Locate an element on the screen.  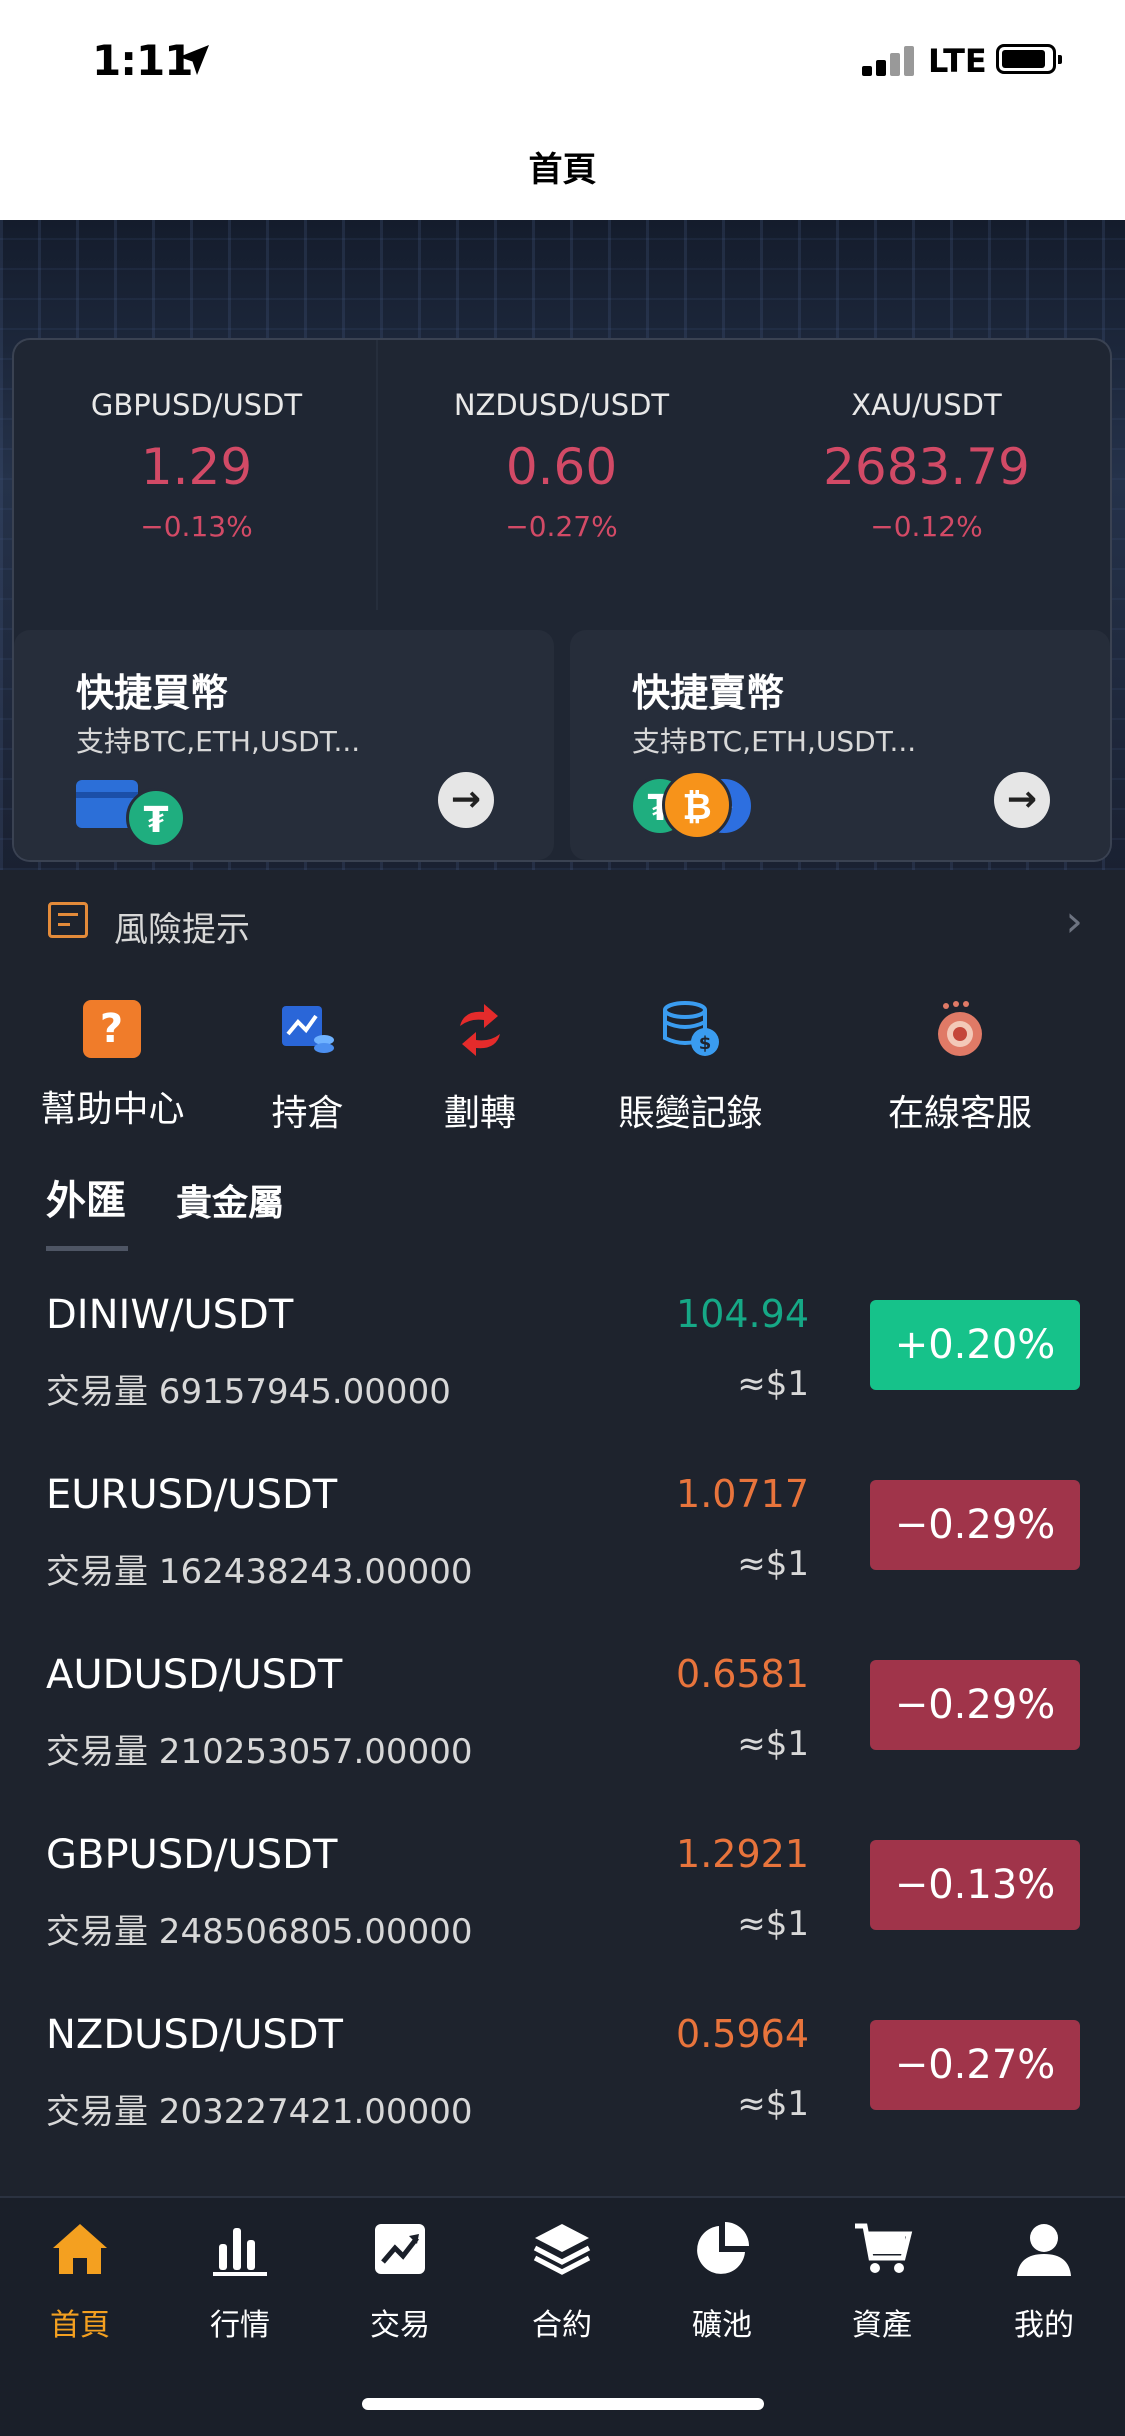
usdt-coin-icon: ₮ is located at coordinates (156, 818).